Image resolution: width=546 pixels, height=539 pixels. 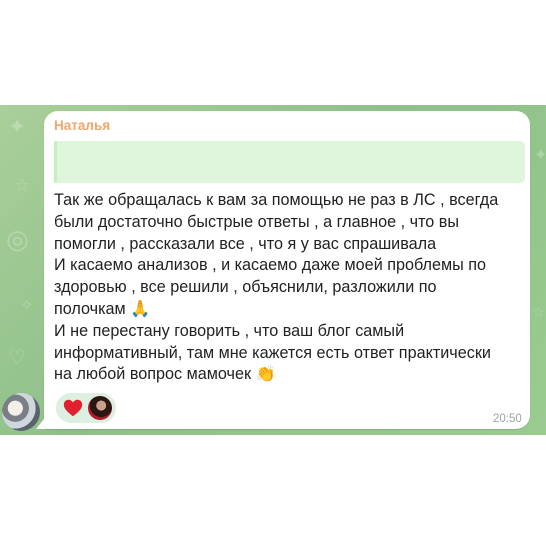 What do you see at coordinates (100, 408) in the screenshot?
I see `reactor-avatar` at bounding box center [100, 408].